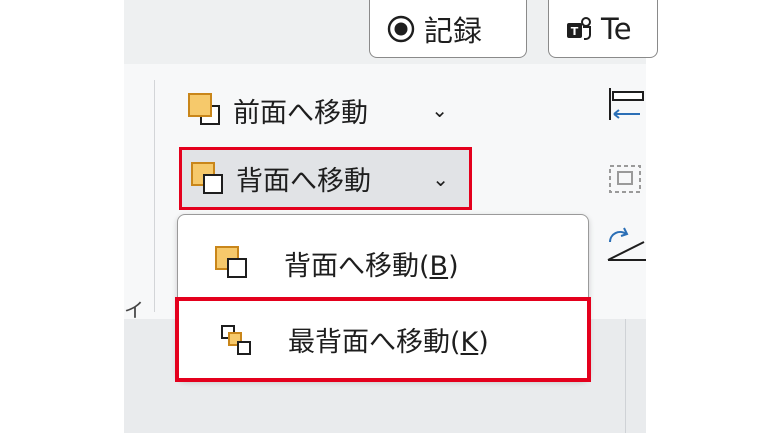 This screenshot has height=433, width=770. I want to click on teams-icon: T, so click(579, 29).